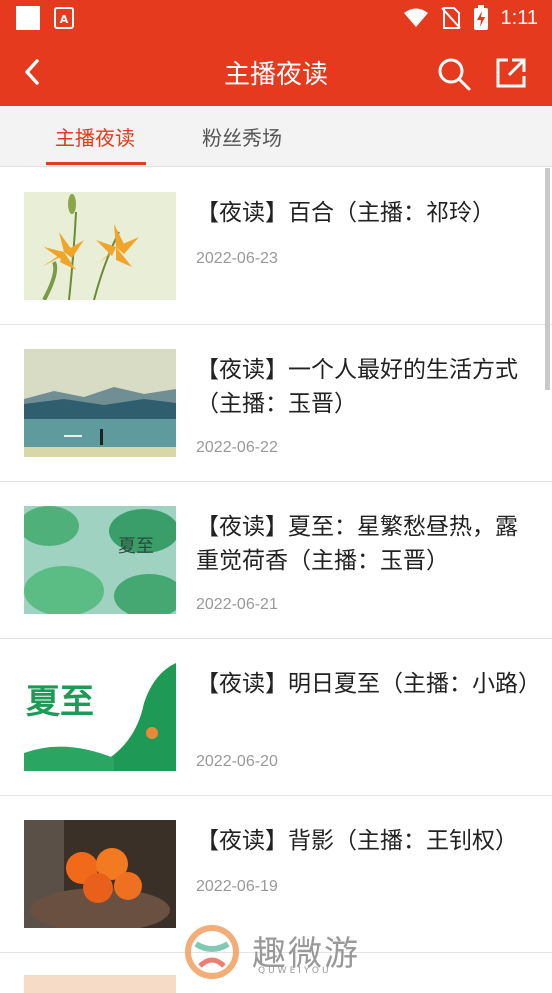  I want to click on share-icon, so click(511, 73).